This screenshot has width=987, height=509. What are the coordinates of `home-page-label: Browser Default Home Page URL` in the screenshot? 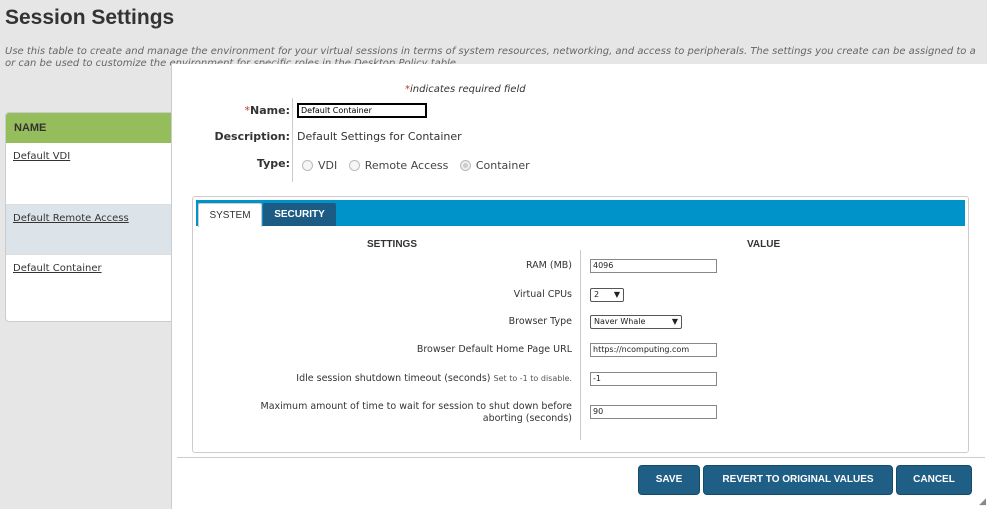 It's located at (494, 349).